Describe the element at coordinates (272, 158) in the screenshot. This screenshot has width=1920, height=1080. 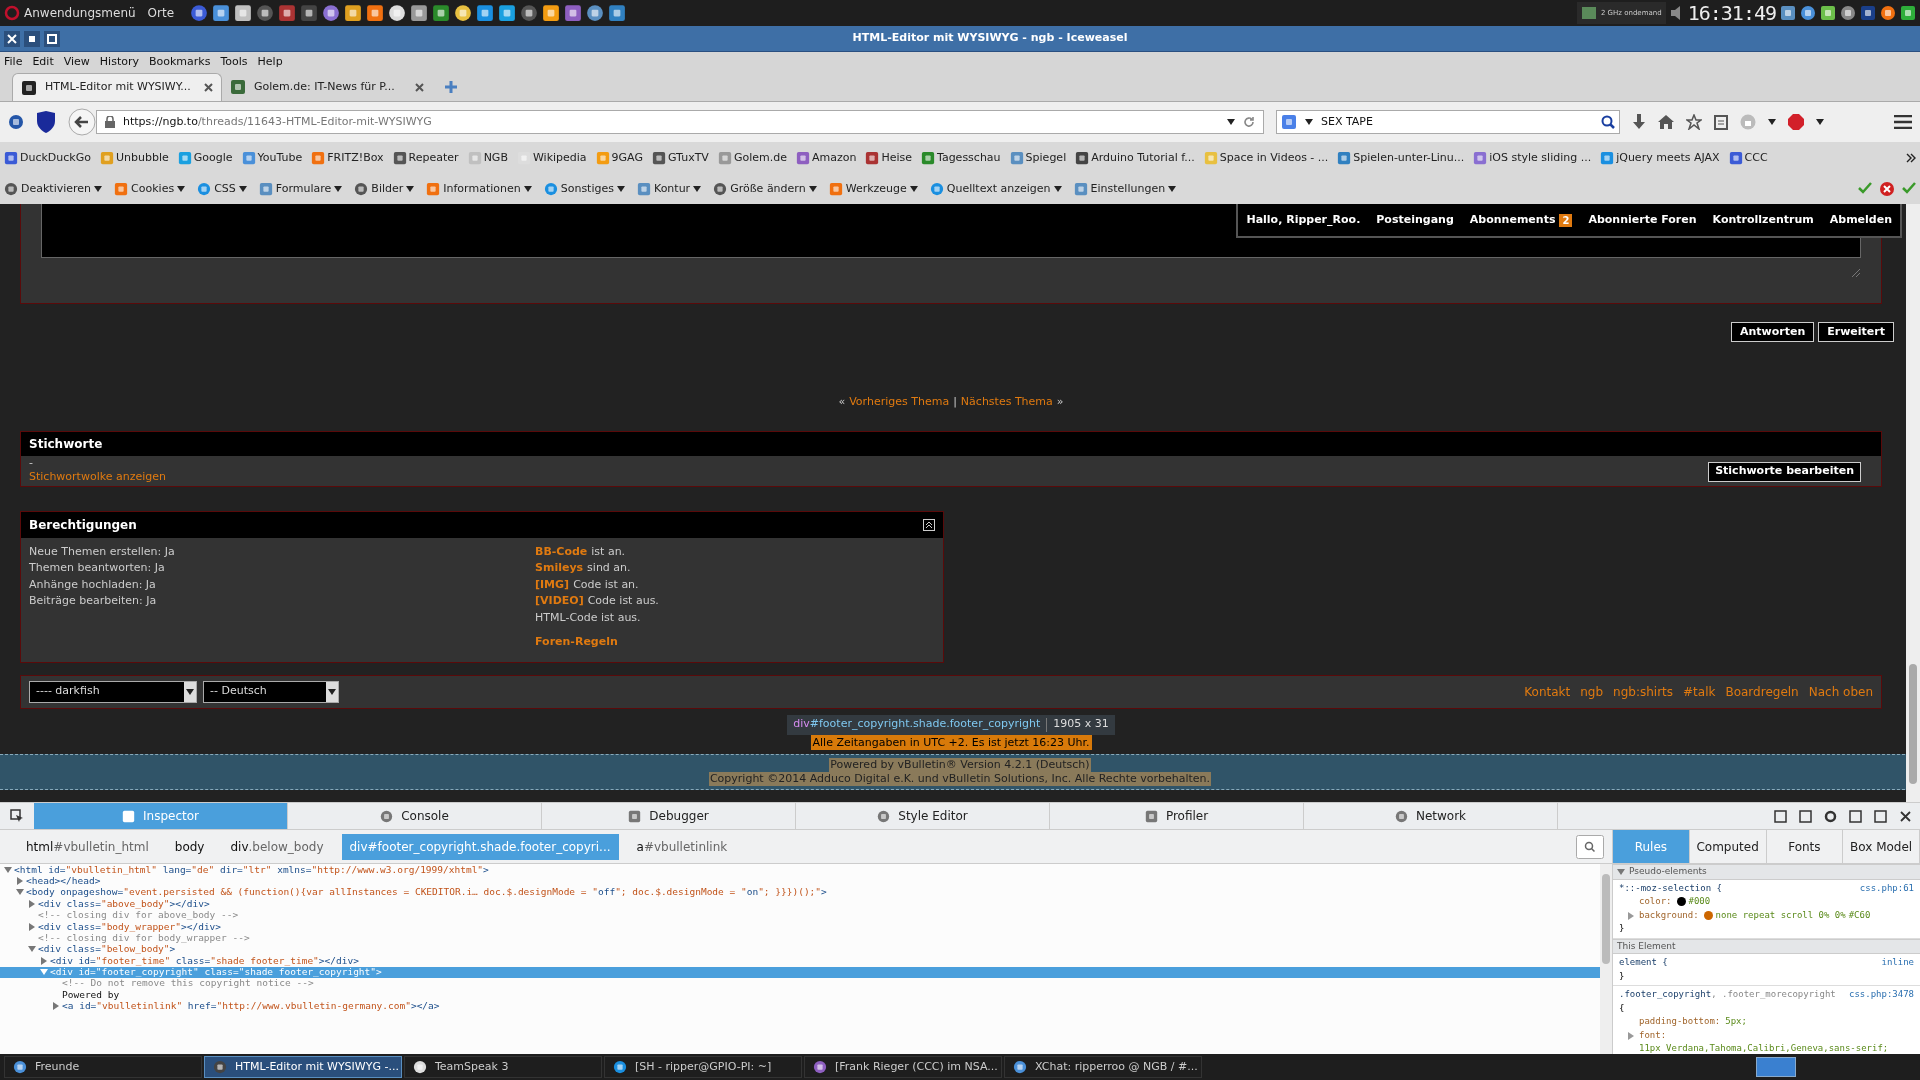
I see `bookmark-item: YouTube` at that location.